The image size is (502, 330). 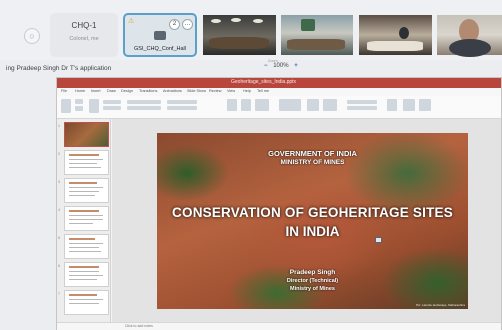 I want to click on participant-tile-conf-hall: ⚠ 2 … GSI_CHQ_Conf_Hall, so click(x=160, y=35).